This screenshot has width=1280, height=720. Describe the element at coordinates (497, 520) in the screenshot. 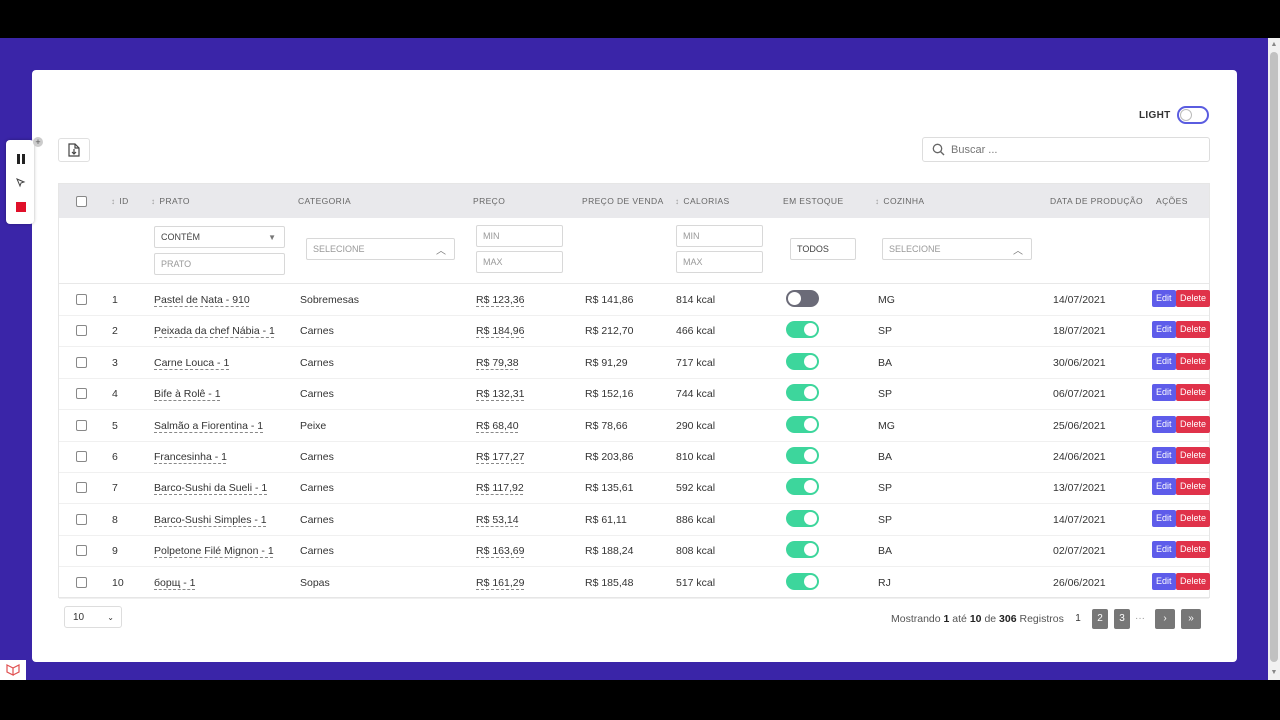

I see `cell-preco: R$ 53,14` at that location.